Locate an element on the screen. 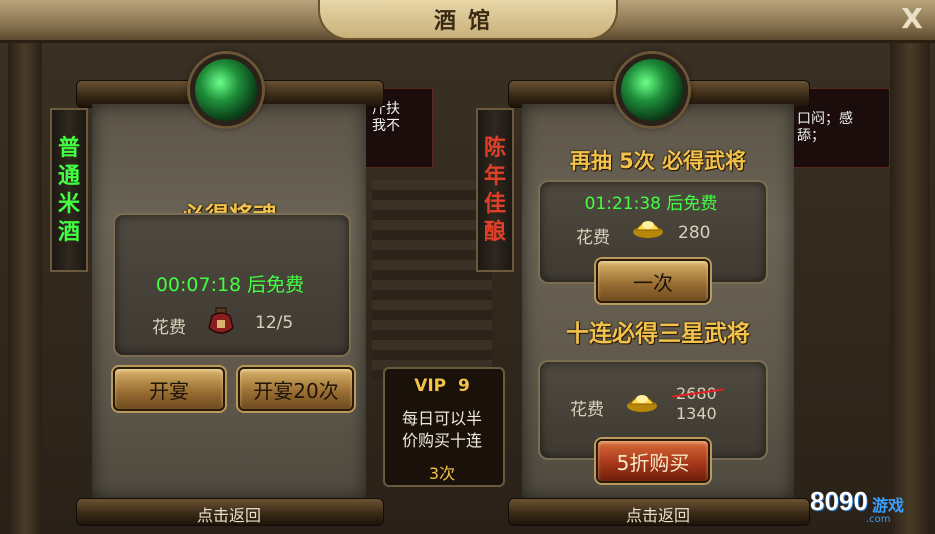 This screenshot has width=935, height=534. watermark-digits: 8090 is located at coordinates (839, 501).